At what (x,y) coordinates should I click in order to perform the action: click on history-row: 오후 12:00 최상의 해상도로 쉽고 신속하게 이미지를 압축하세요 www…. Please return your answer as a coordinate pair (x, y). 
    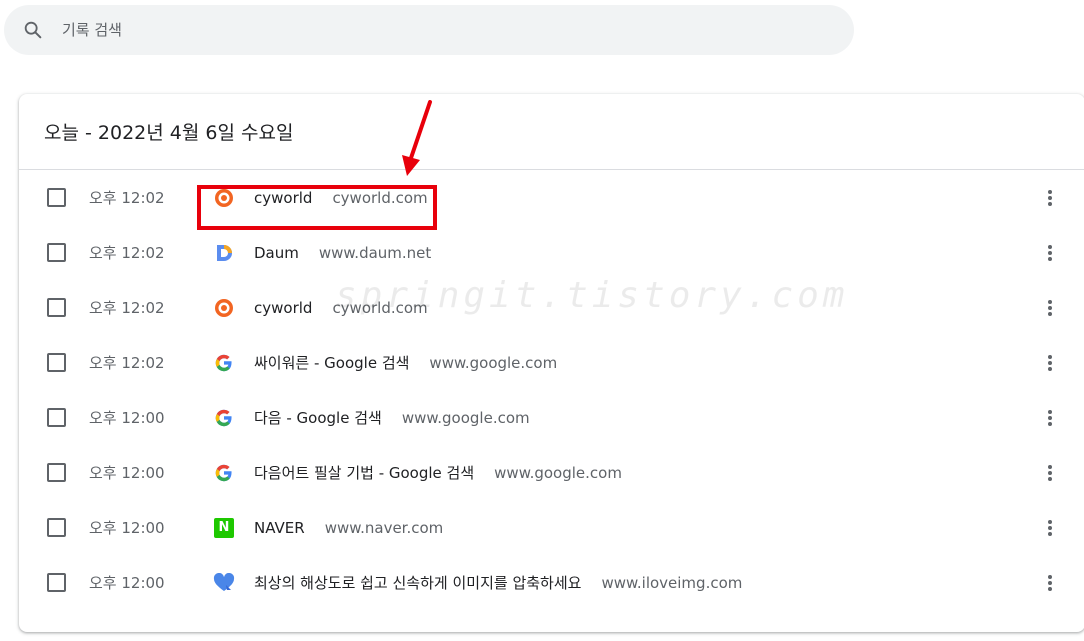
    Looking at the image, I should click on (551, 582).